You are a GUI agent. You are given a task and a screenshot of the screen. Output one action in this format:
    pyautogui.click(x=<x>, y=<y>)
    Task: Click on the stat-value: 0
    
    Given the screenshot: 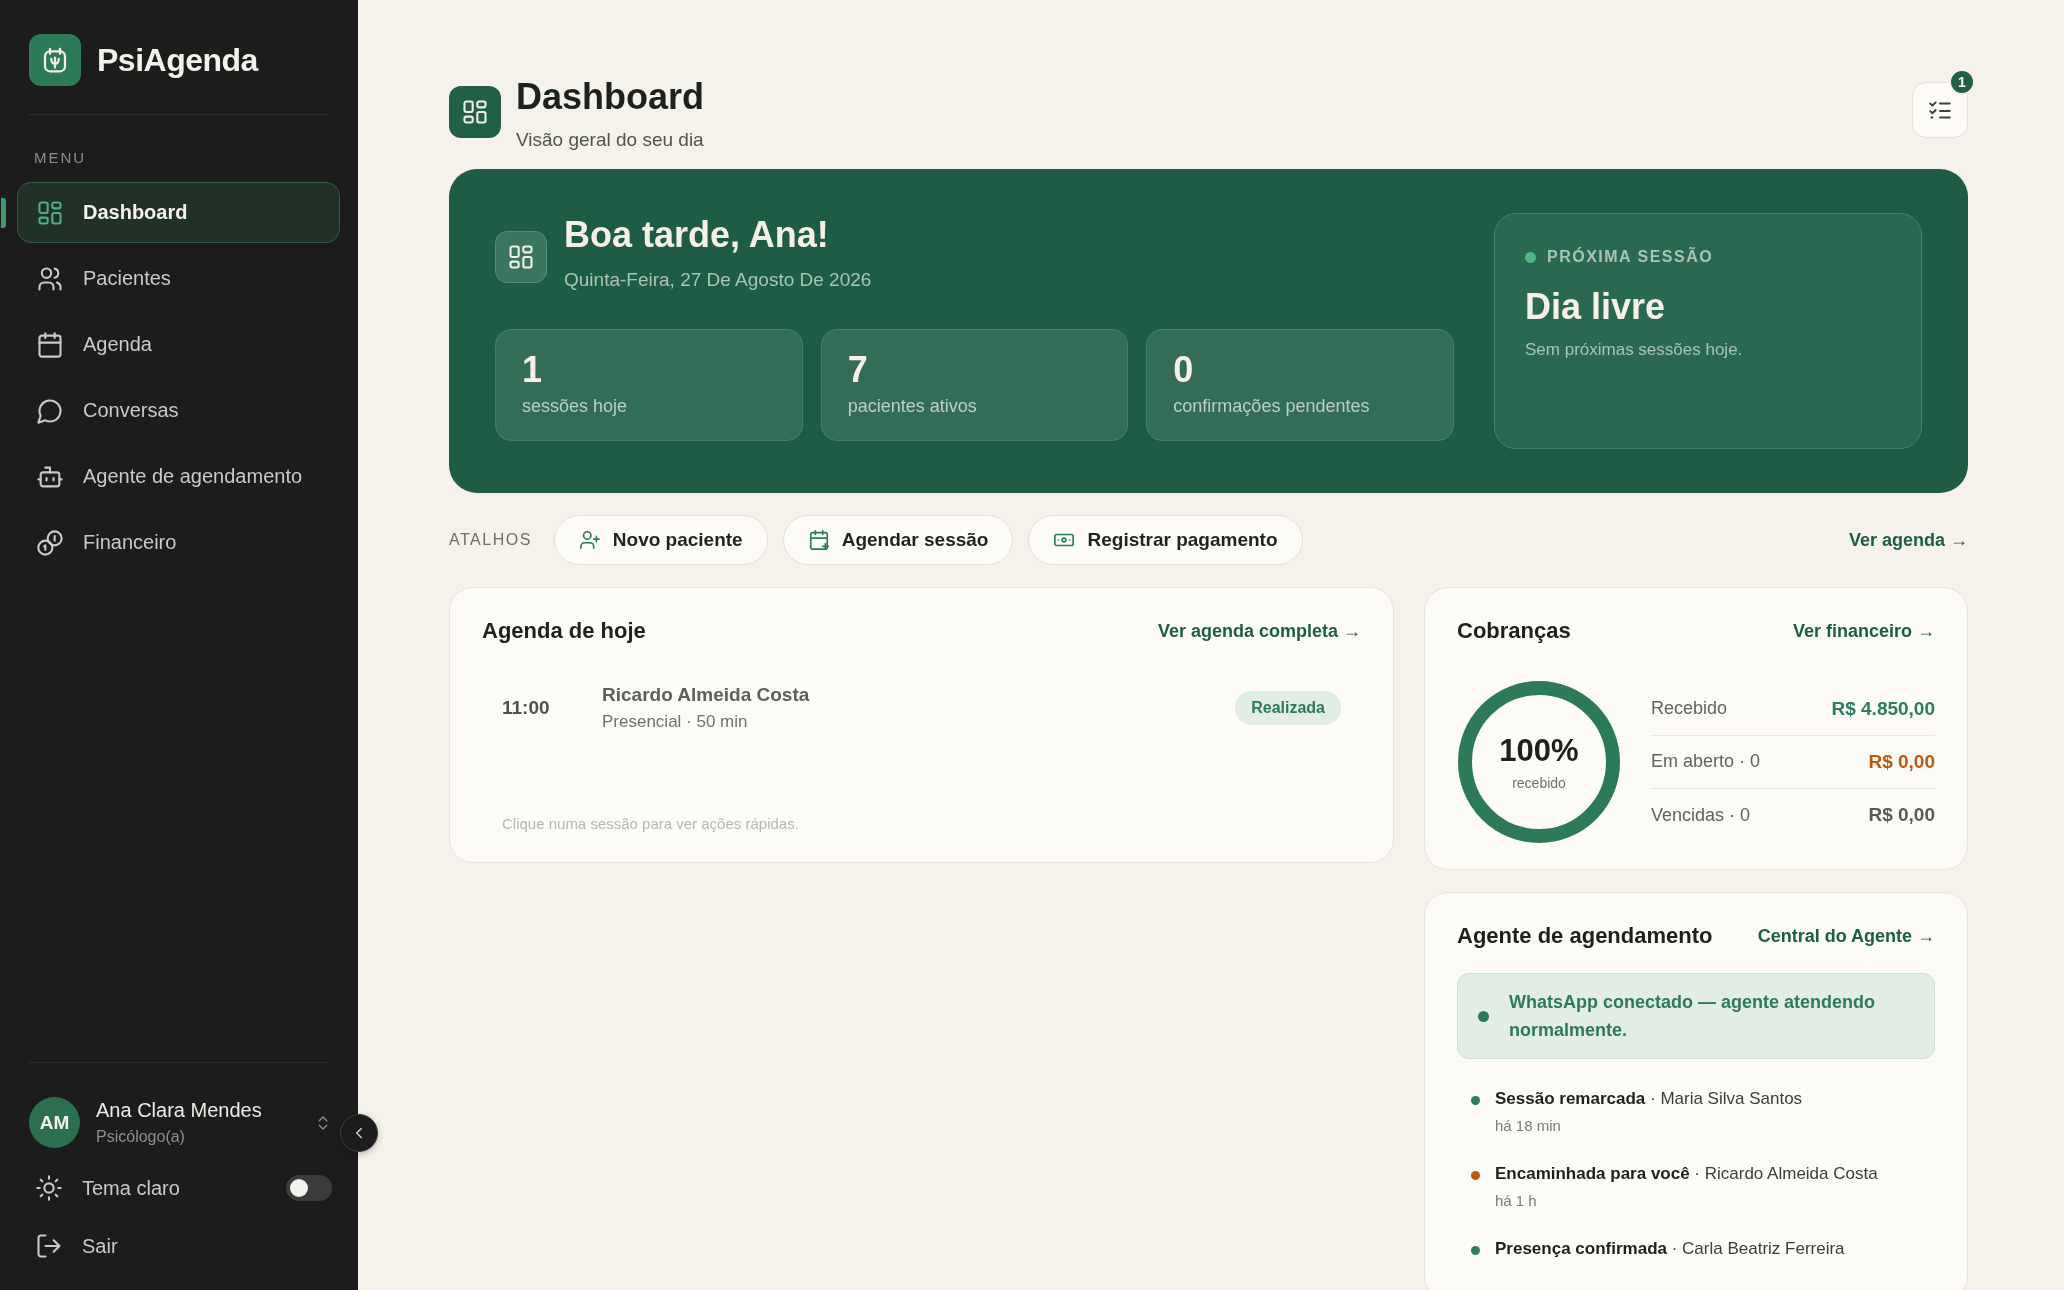 What is the action you would take?
    pyautogui.click(x=1184, y=370)
    